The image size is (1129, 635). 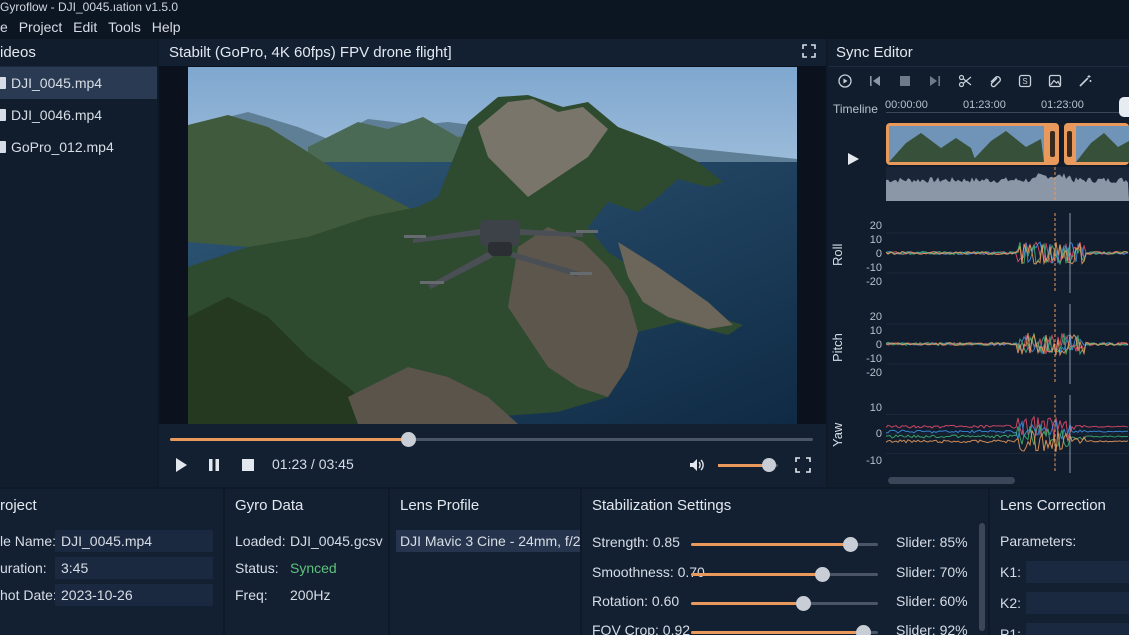 What do you see at coordinates (134, 568) in the screenshot?
I see `duration-field: 3:45` at bounding box center [134, 568].